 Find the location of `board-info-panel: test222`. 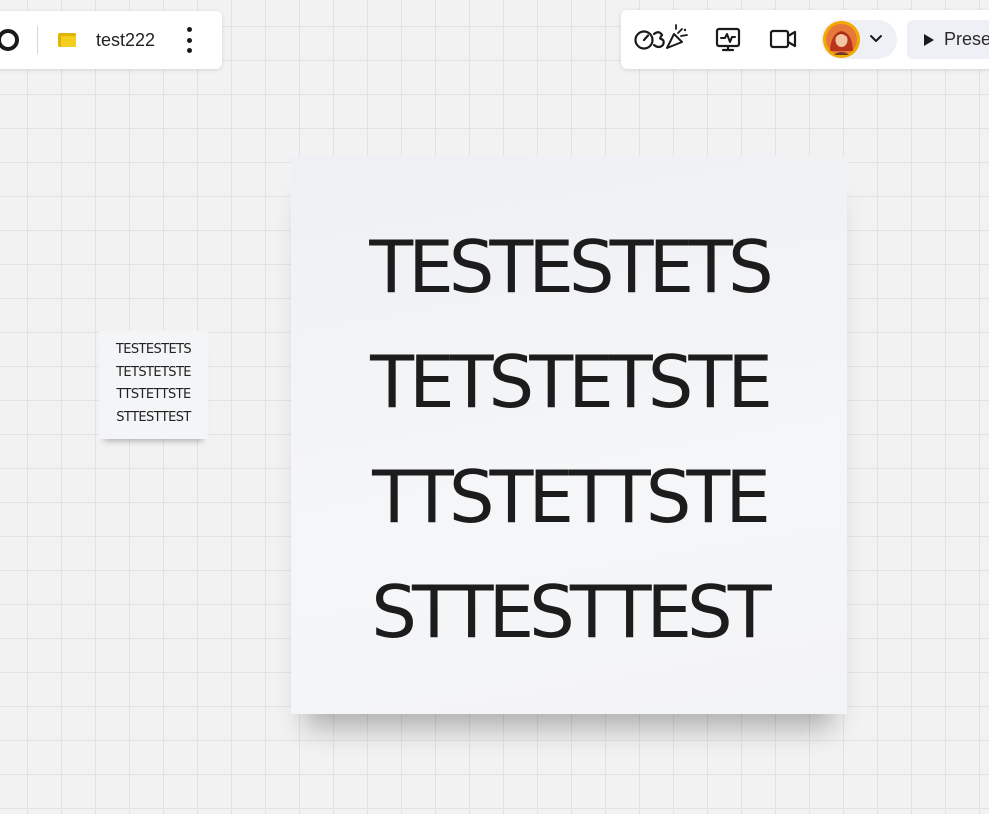

board-info-panel: test222 is located at coordinates (111, 40).